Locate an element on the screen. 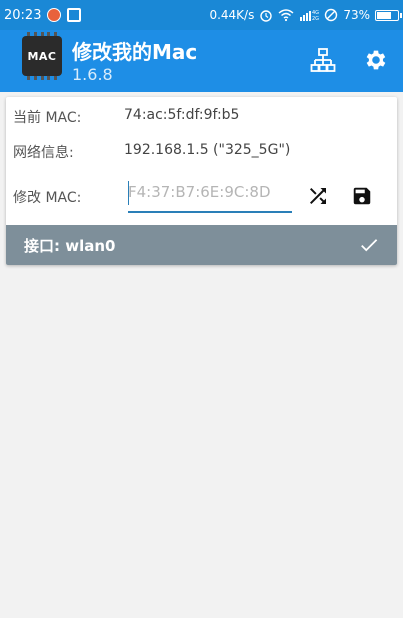 This screenshot has width=403, height=618. current-mac-label: 当前 MAC: is located at coordinates (47, 118).